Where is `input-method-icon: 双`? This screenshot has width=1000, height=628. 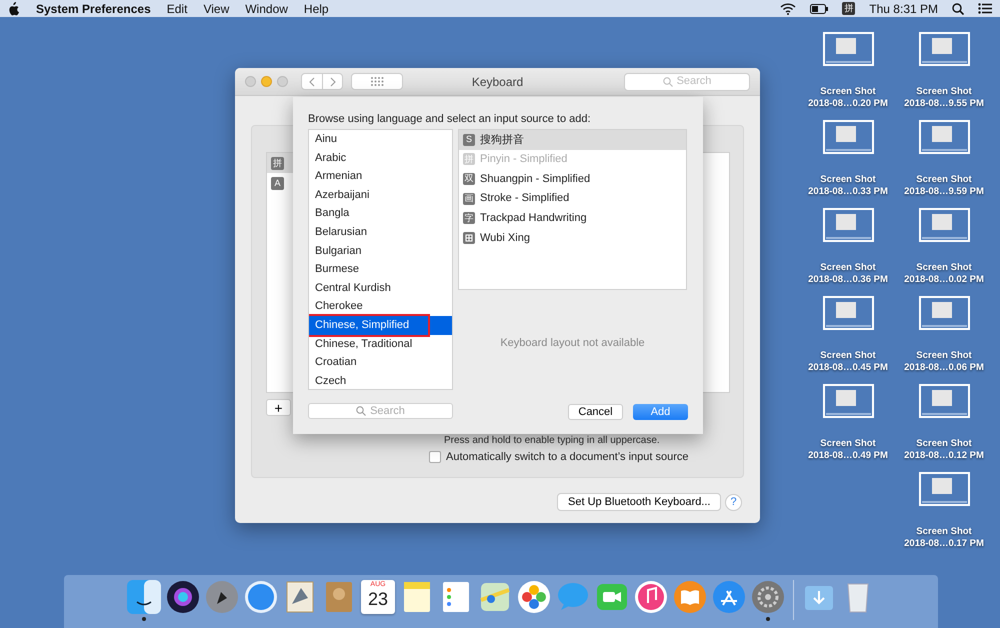
input-method-icon: 双 is located at coordinates (469, 178).